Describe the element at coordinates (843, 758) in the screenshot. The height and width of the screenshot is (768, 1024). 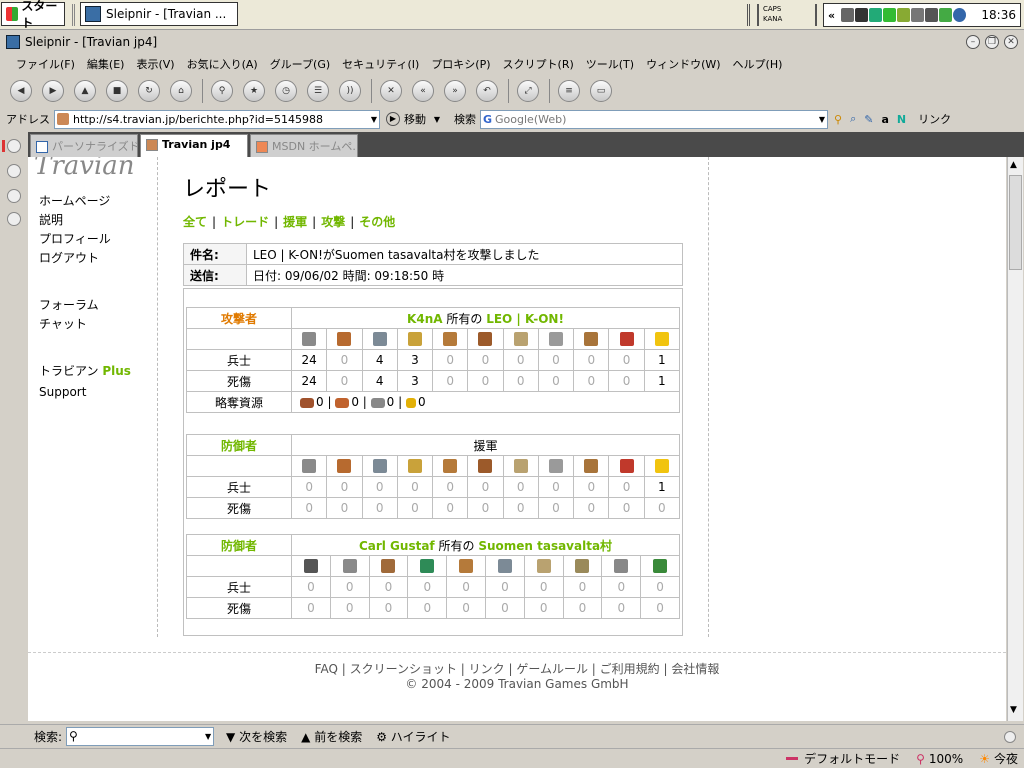
I see `mode-indicator: デフォルトモード` at that location.